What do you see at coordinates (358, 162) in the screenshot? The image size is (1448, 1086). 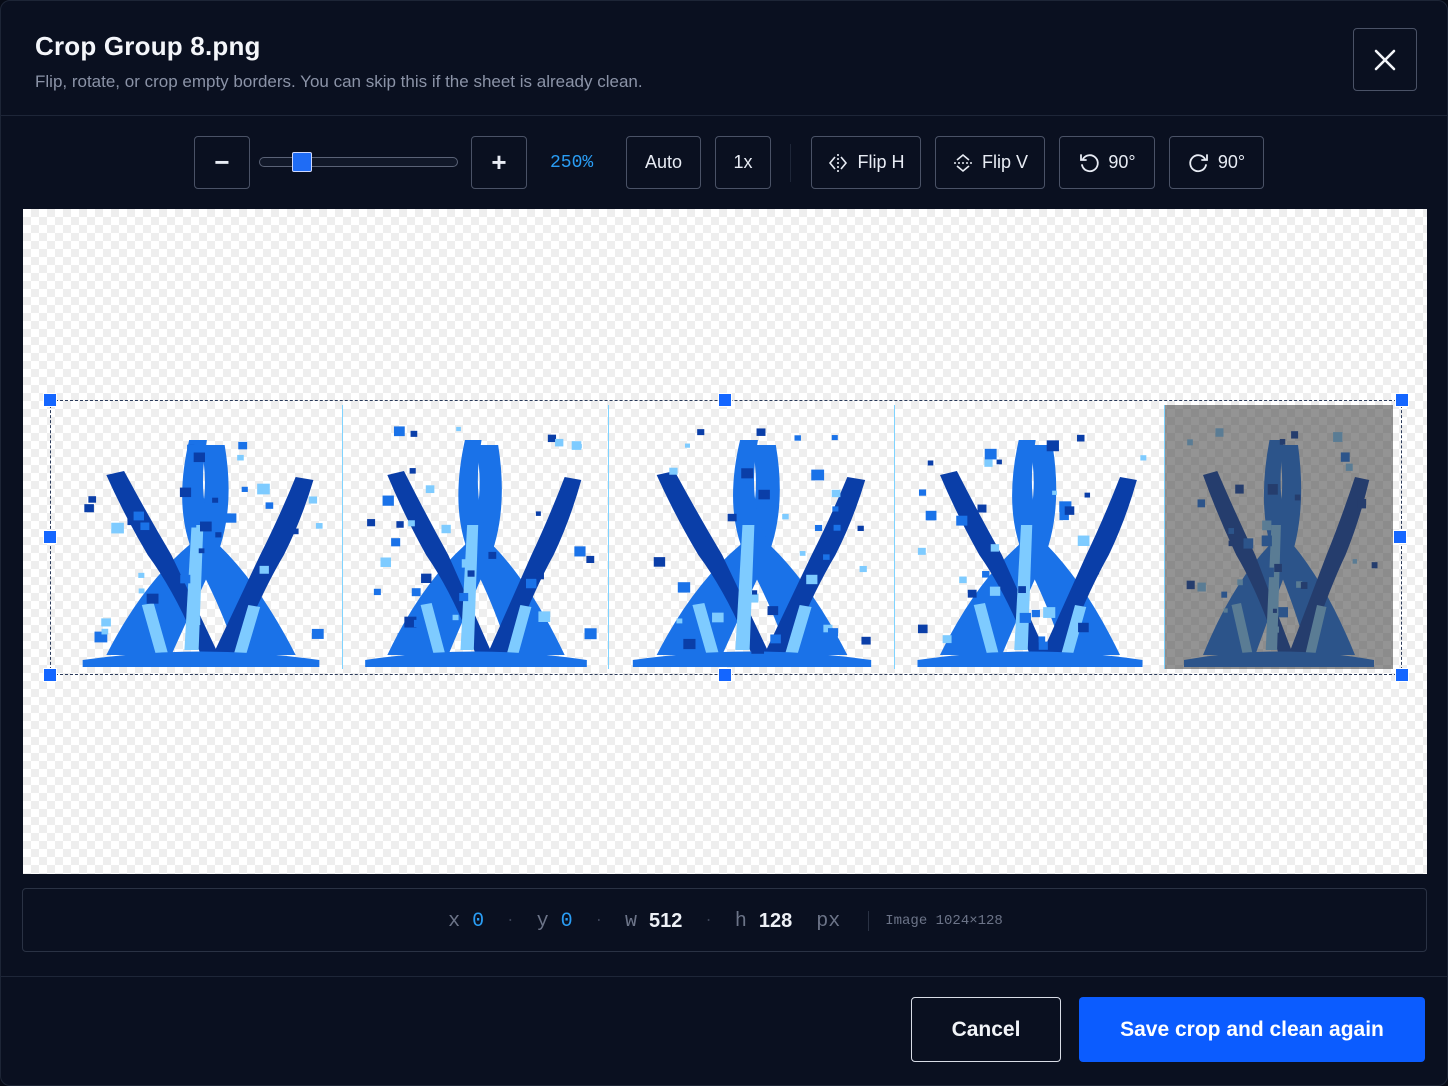 I see `zoom-slider-track` at bounding box center [358, 162].